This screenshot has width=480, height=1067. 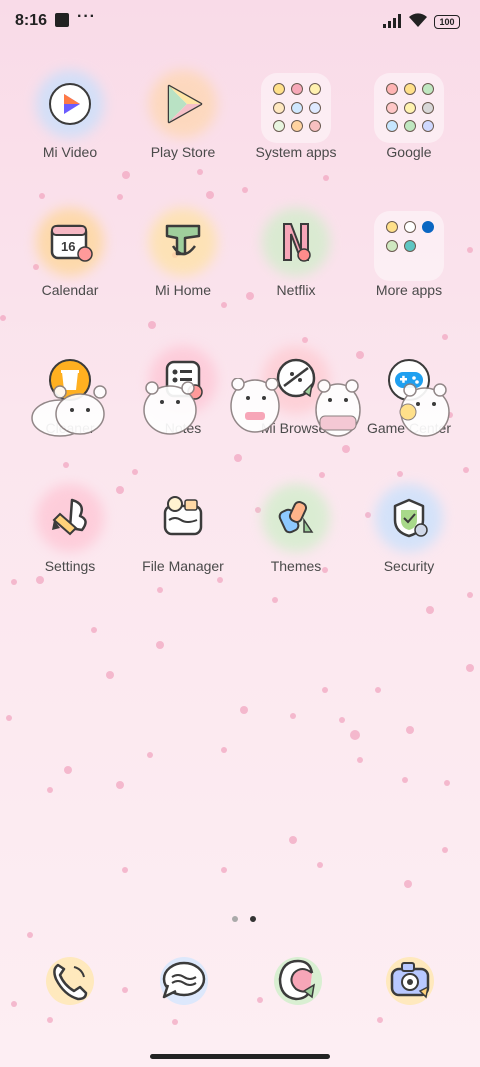 I want to click on app-settings: Settings, so click(x=70, y=537).